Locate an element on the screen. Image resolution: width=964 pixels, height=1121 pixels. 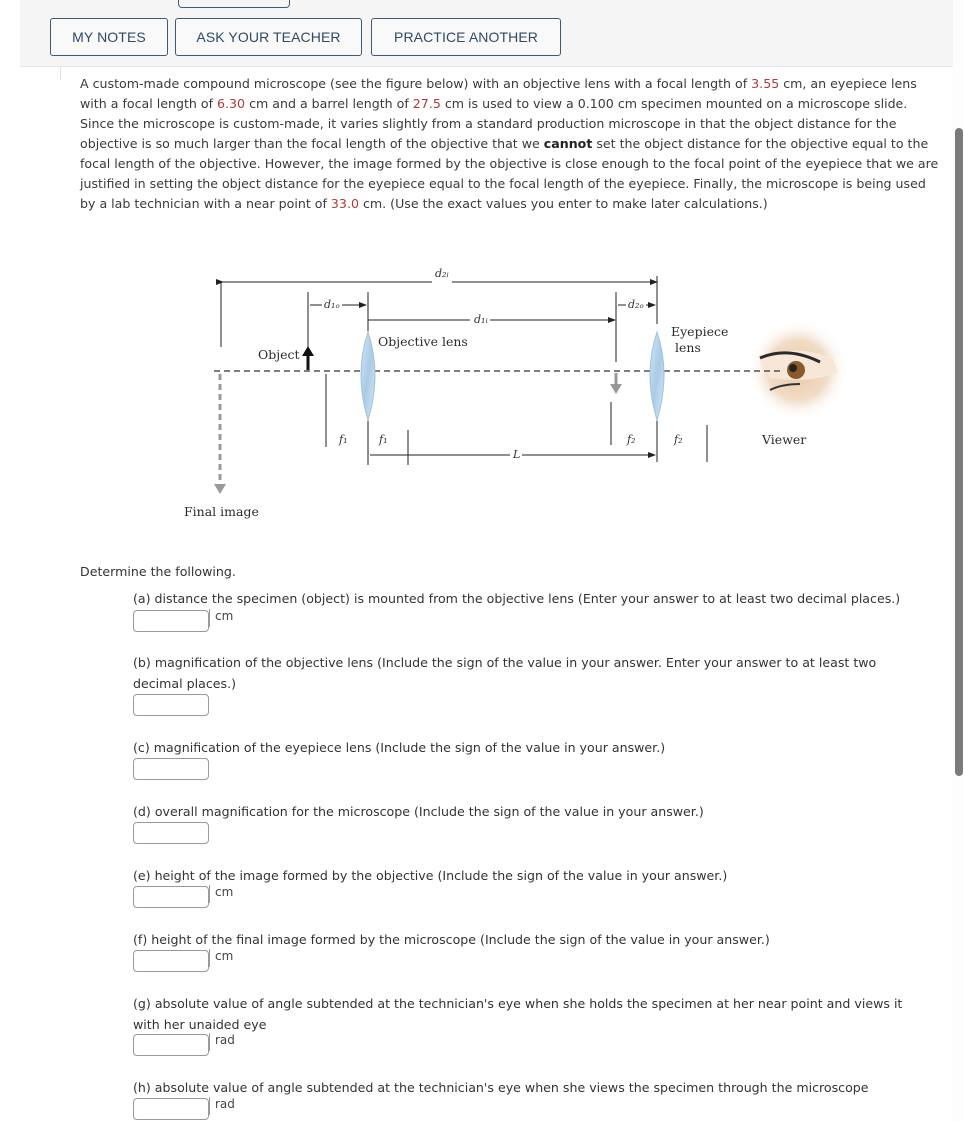
answer-b-input is located at coordinates (171, 705).